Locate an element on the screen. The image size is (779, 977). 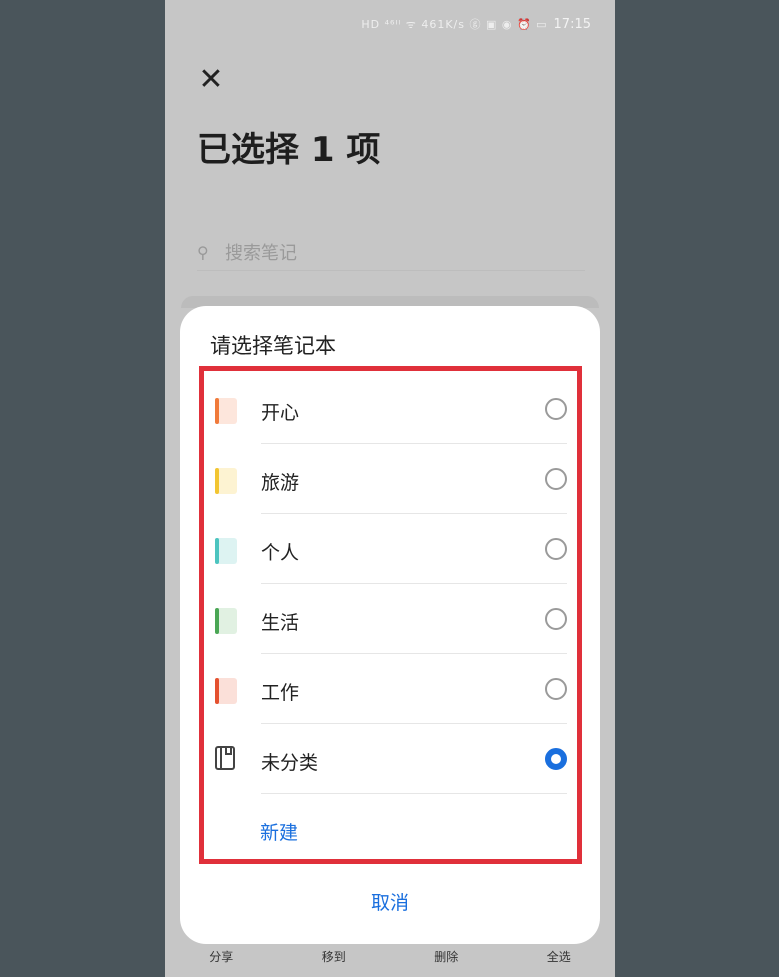
close-icon: ✕ is located at coordinates (211, 80).